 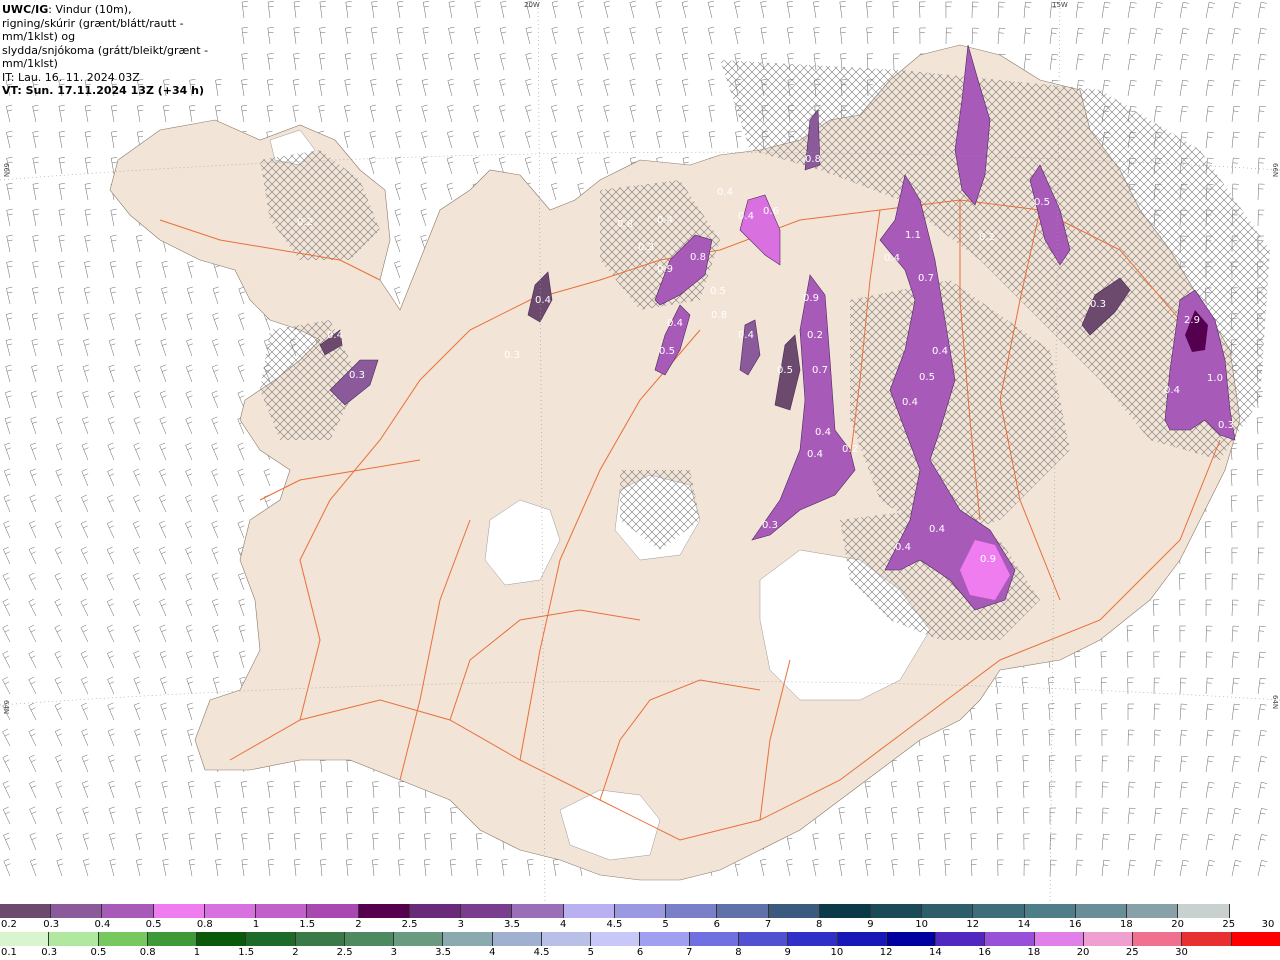 I want to click on legend-rain-colorbar, so click(x=640, y=939).